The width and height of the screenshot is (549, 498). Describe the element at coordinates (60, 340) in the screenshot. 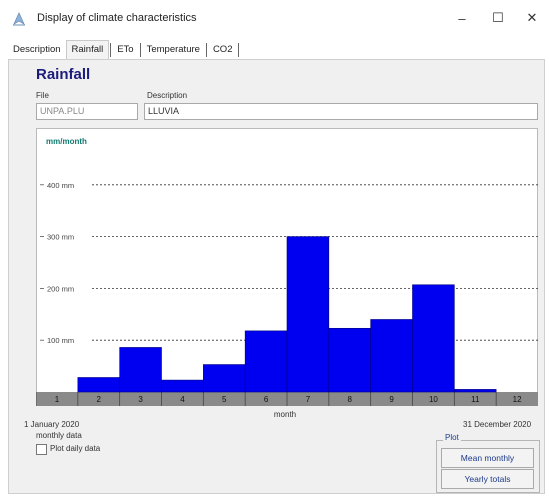

I see `y-tick-label: 100 mm` at that location.